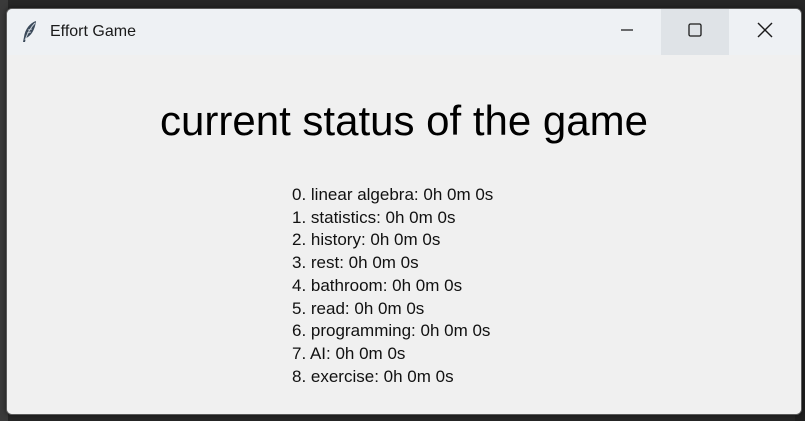 The width and height of the screenshot is (805, 421). I want to click on maximize-icon, so click(695, 32).